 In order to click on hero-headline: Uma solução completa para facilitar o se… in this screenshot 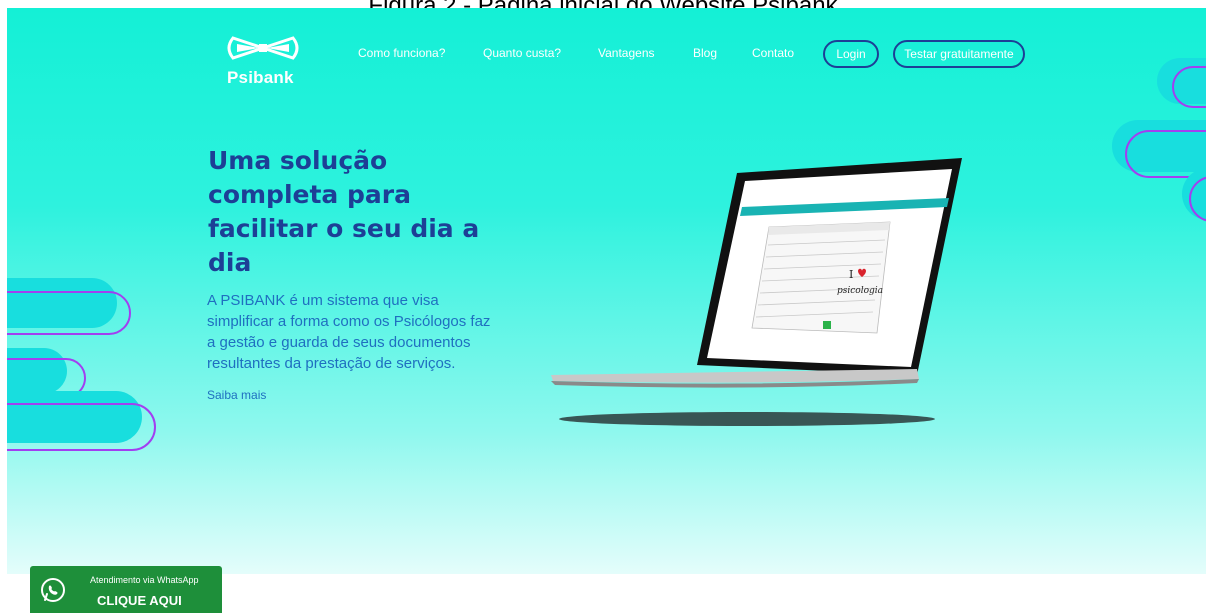, I will do `click(368, 212)`.